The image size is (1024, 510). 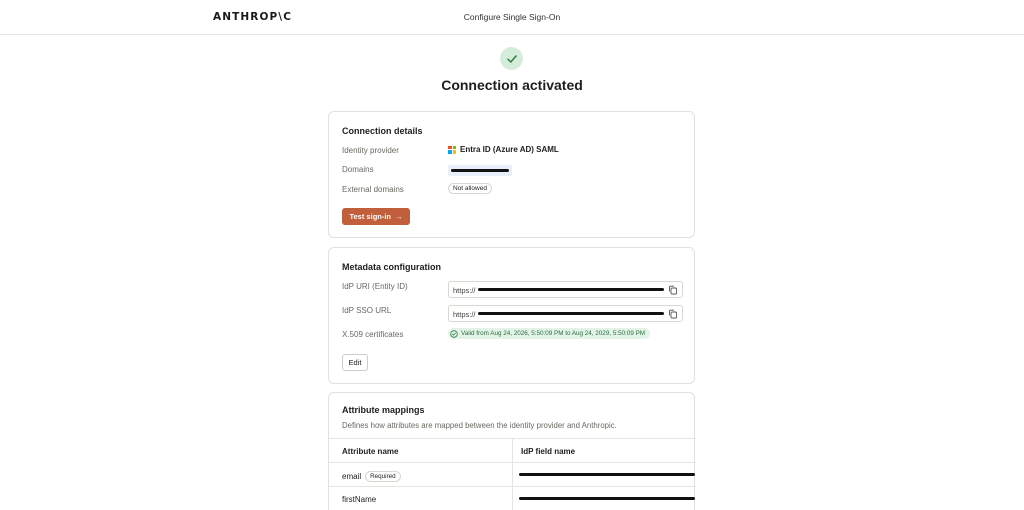 What do you see at coordinates (509, 149) in the screenshot?
I see `identity-provider-name: Entra ID (Azure AD) SAML` at bounding box center [509, 149].